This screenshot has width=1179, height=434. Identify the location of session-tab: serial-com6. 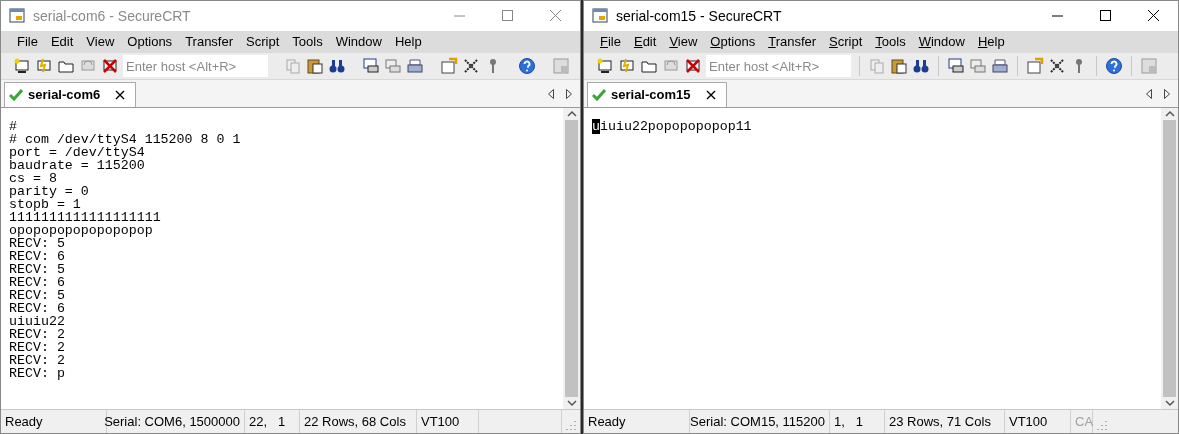
(70, 94).